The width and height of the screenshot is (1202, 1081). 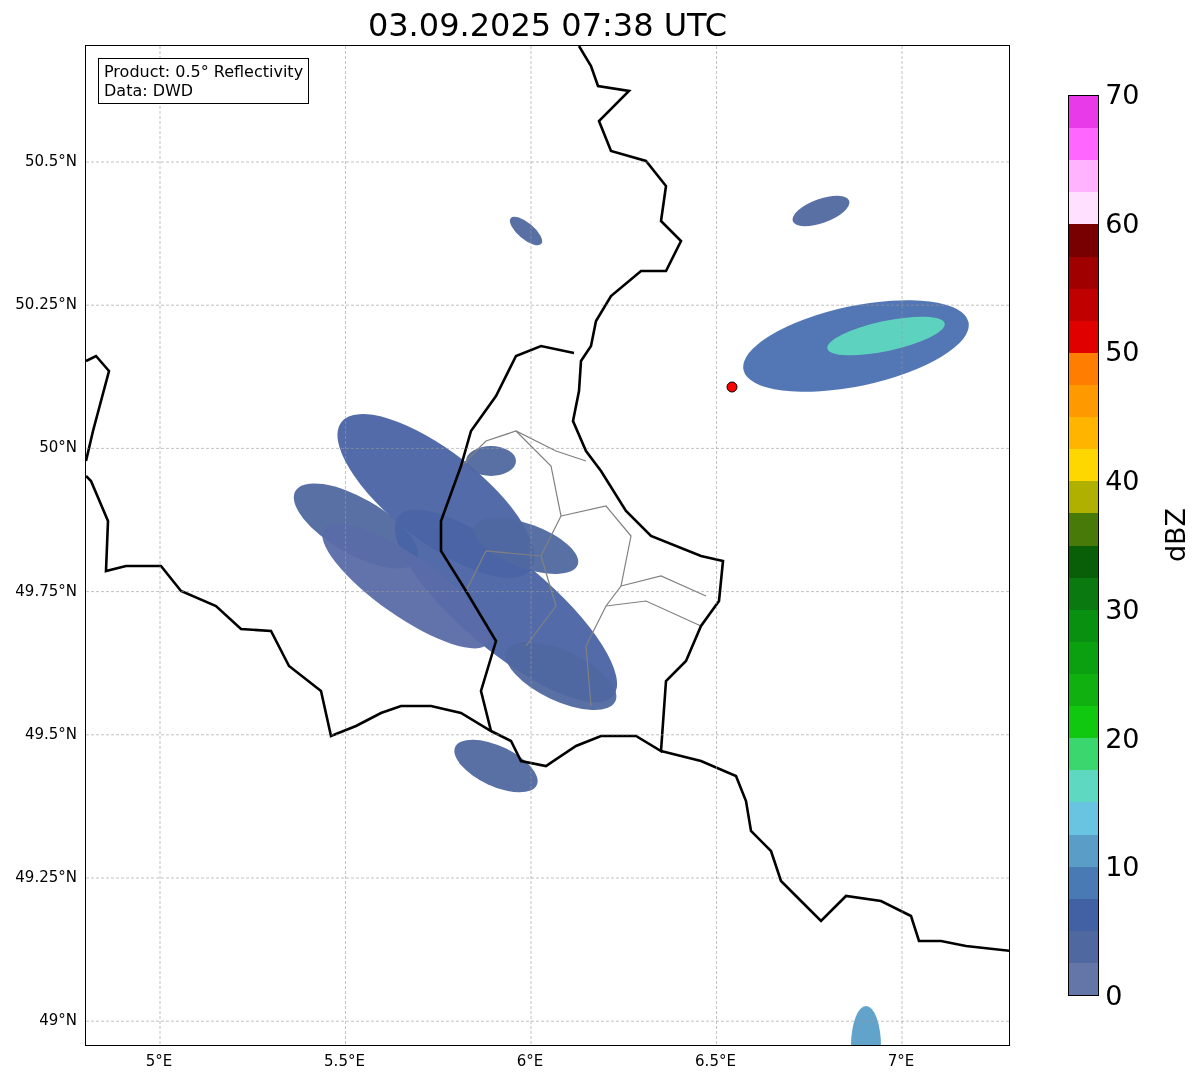 I want to click on info-text: Data: DWD, so click(x=149, y=90).